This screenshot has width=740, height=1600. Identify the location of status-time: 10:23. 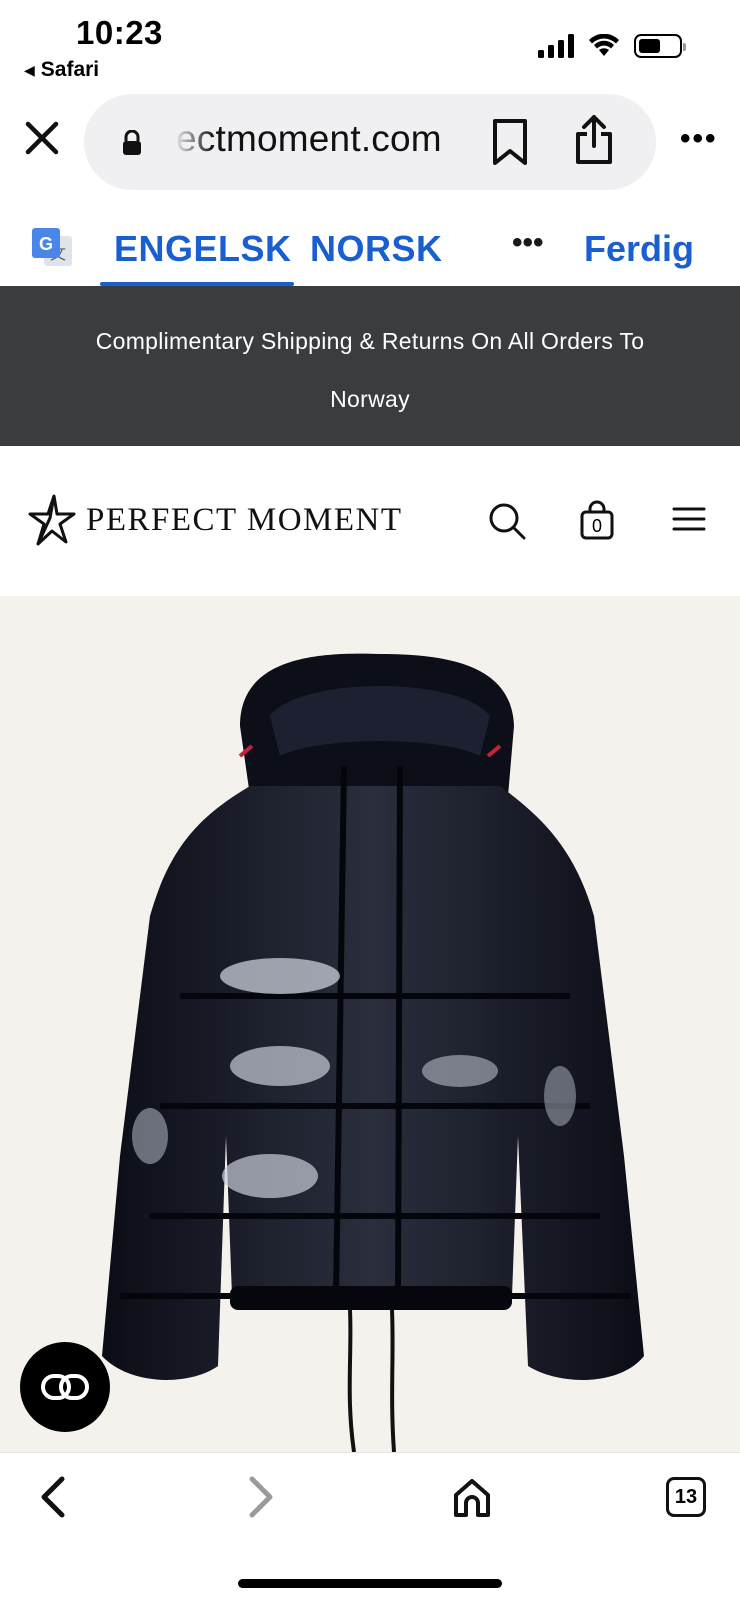
(119, 32).